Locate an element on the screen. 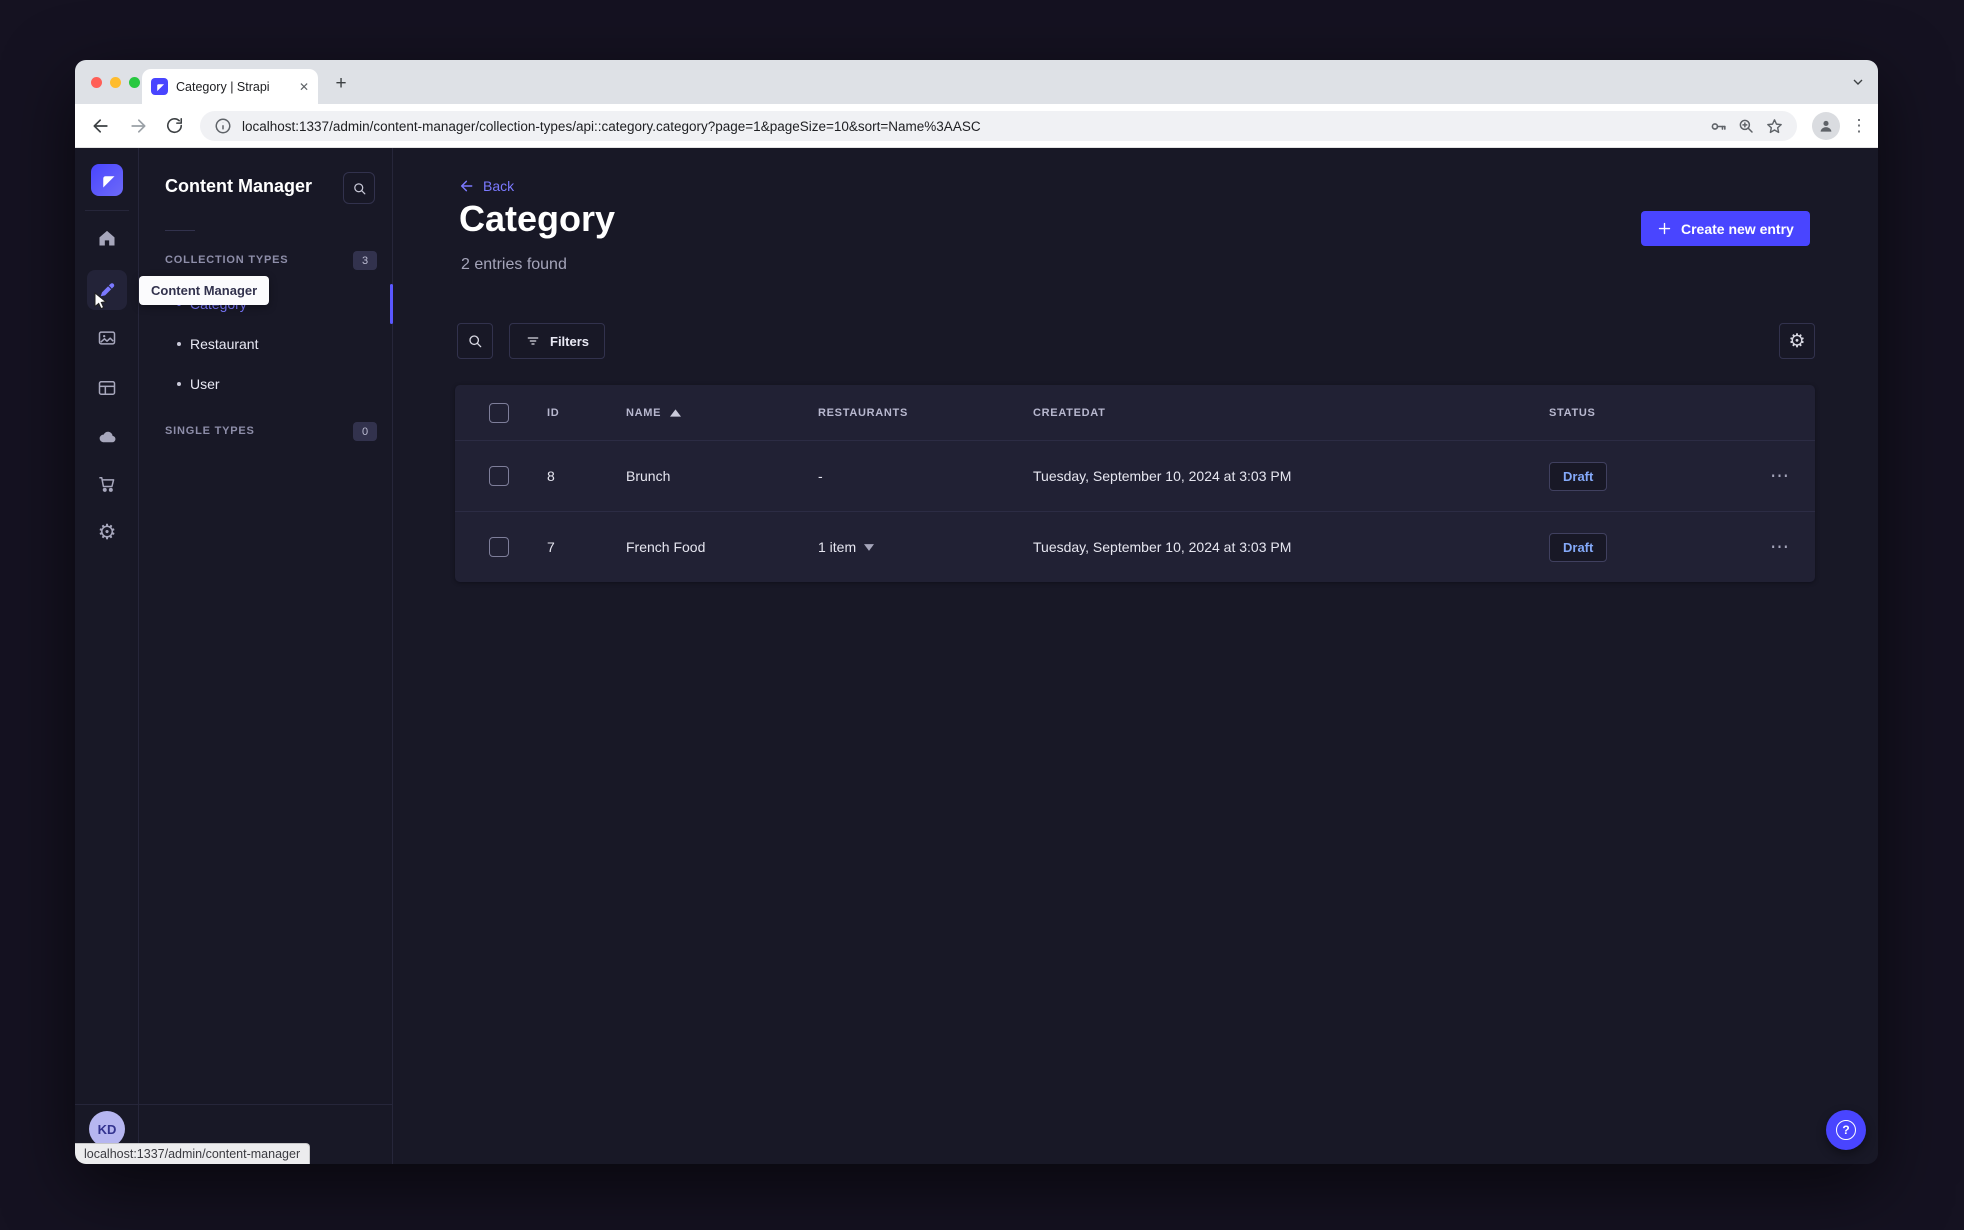  filters-button: Filters is located at coordinates (557, 341).